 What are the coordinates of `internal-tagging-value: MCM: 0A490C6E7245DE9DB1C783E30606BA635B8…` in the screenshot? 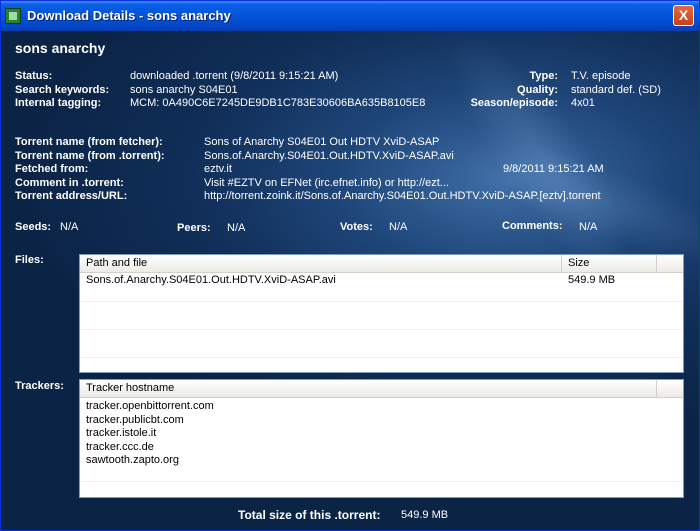 It's located at (278, 103).